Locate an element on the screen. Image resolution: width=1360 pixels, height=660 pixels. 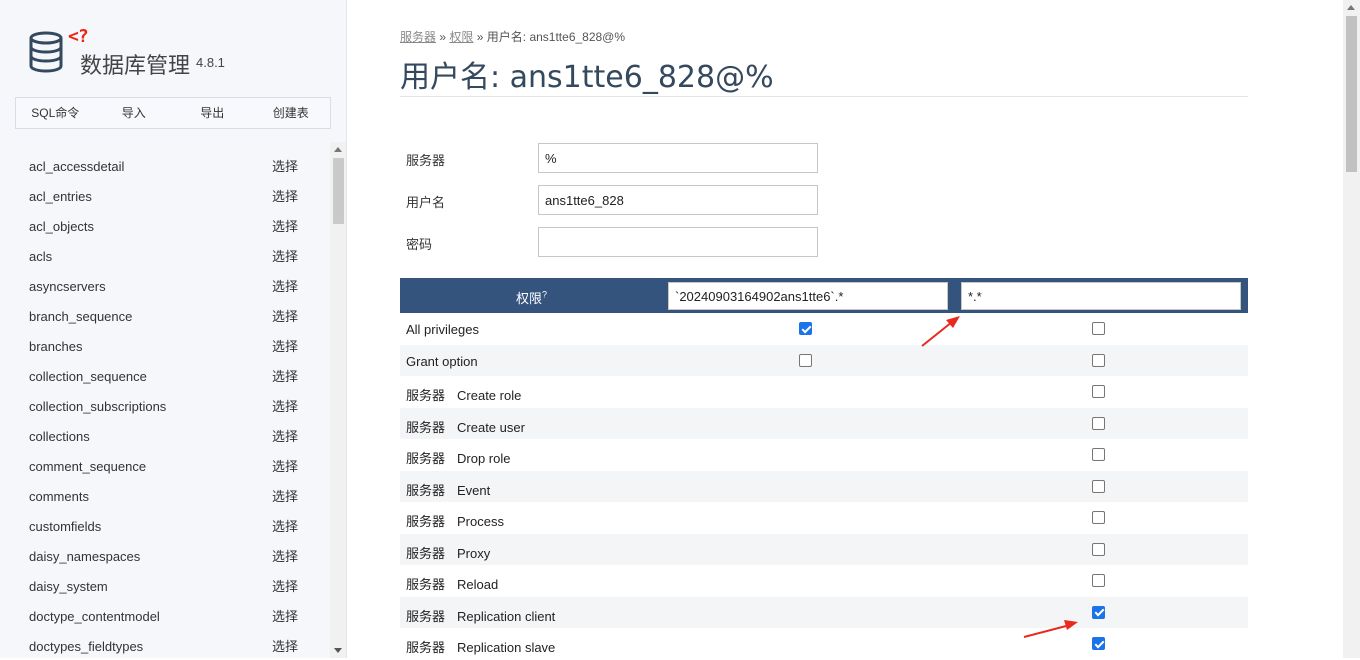
table-name-link: acls is located at coordinates (40, 257).